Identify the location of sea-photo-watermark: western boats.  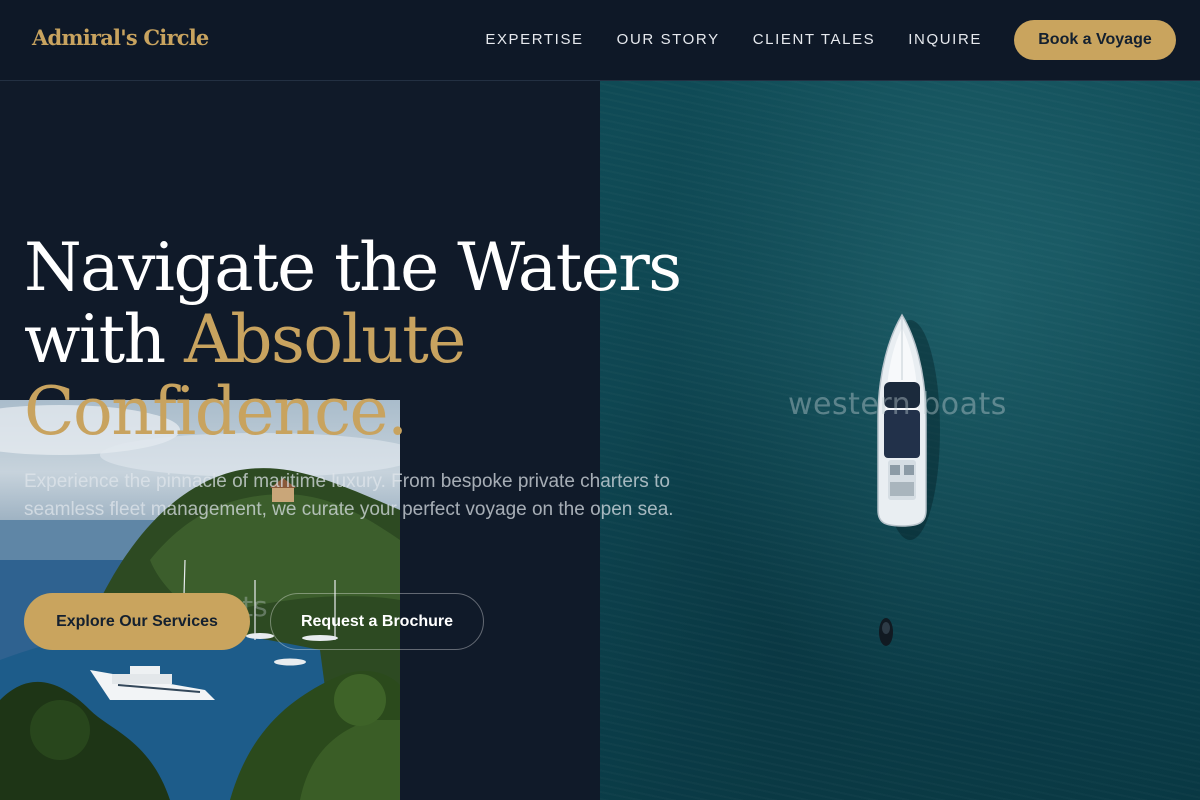
(897, 404).